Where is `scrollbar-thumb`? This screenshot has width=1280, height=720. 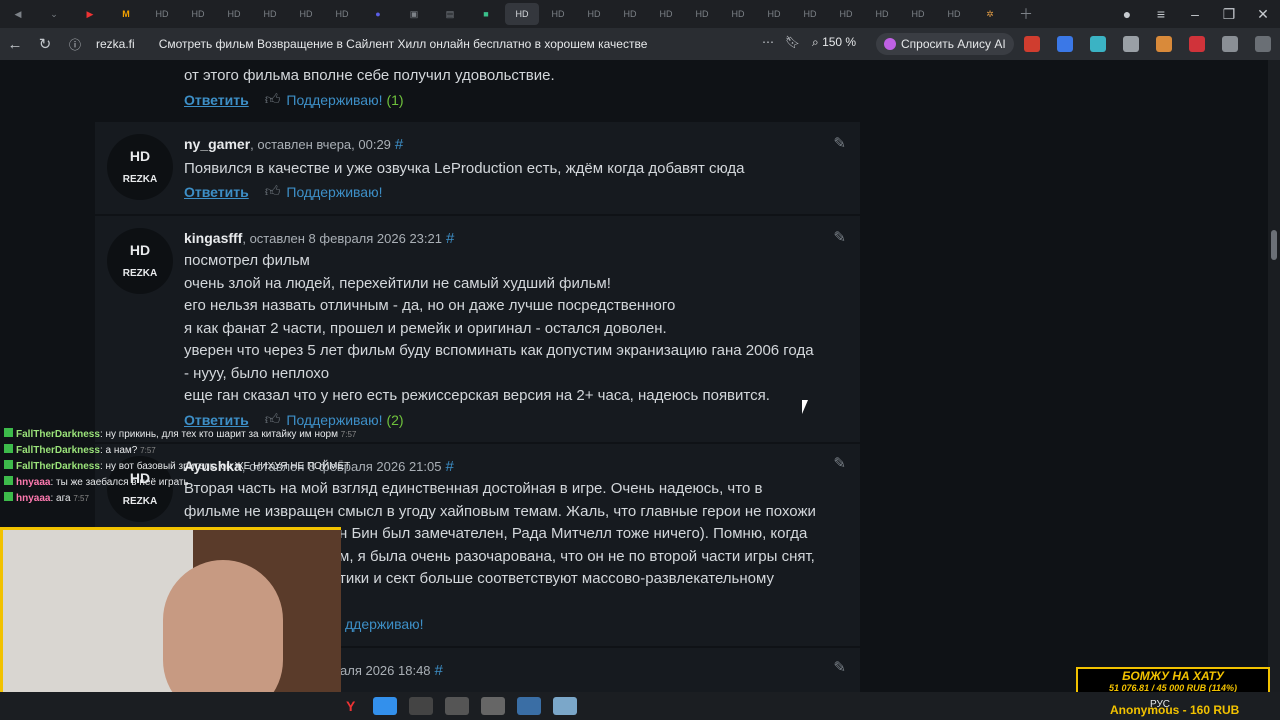 scrollbar-thumb is located at coordinates (1274, 245).